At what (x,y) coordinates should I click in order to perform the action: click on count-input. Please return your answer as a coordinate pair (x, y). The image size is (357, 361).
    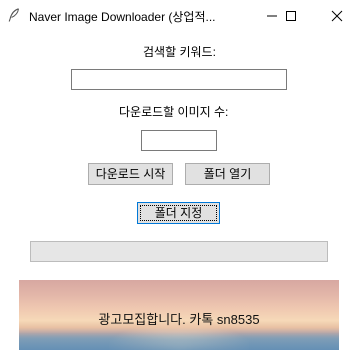
    Looking at the image, I should click on (179, 140).